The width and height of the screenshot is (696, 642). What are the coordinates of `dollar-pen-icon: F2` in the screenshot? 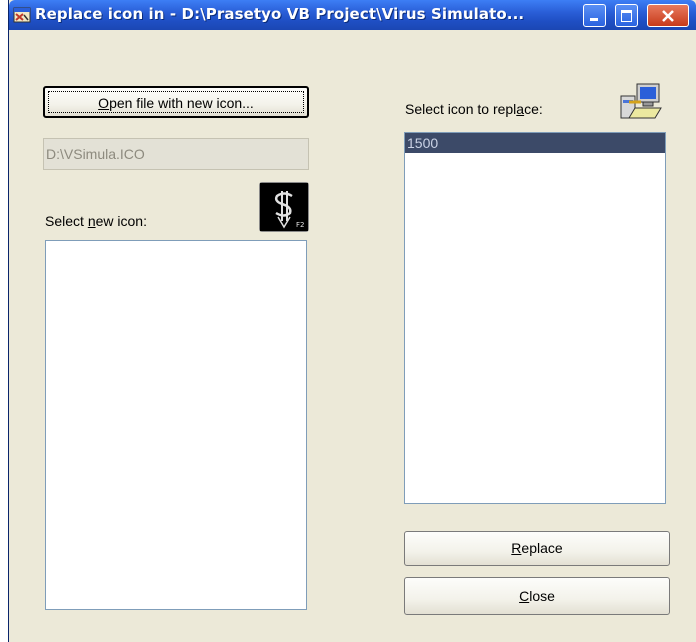 It's located at (284, 207).